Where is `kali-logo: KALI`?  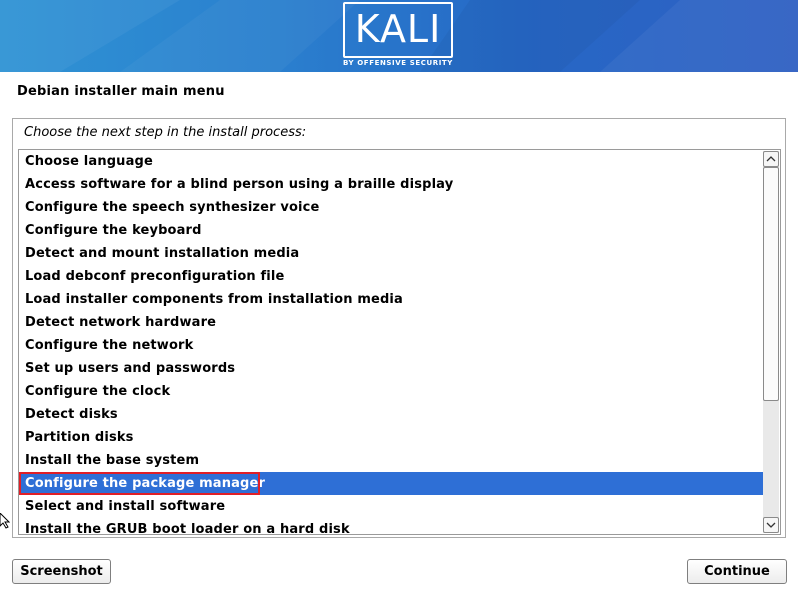 kali-logo: KALI is located at coordinates (398, 30).